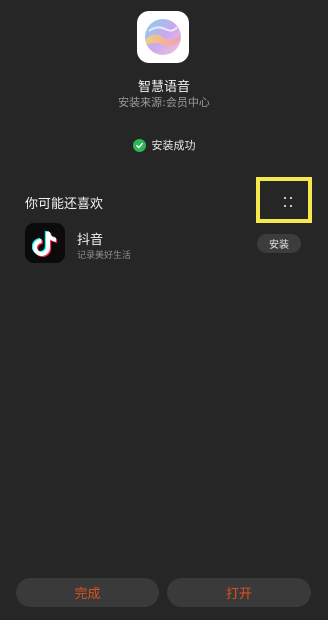 Image resolution: width=328 pixels, height=620 pixels. I want to click on install-status-text: 安装成功, so click(173, 145).